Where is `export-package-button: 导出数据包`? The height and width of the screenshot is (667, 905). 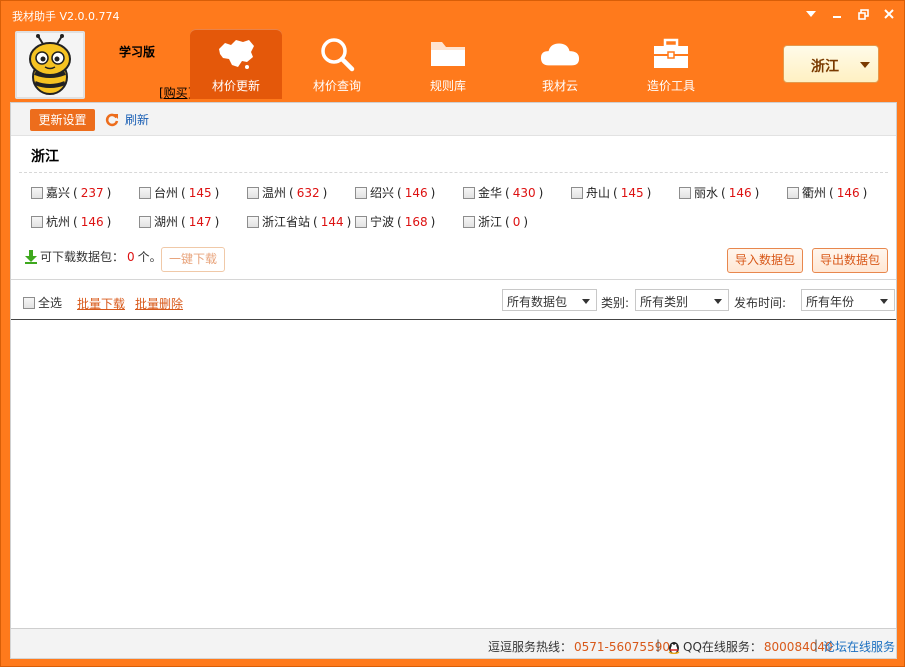
export-package-button: 导出数据包 is located at coordinates (850, 260).